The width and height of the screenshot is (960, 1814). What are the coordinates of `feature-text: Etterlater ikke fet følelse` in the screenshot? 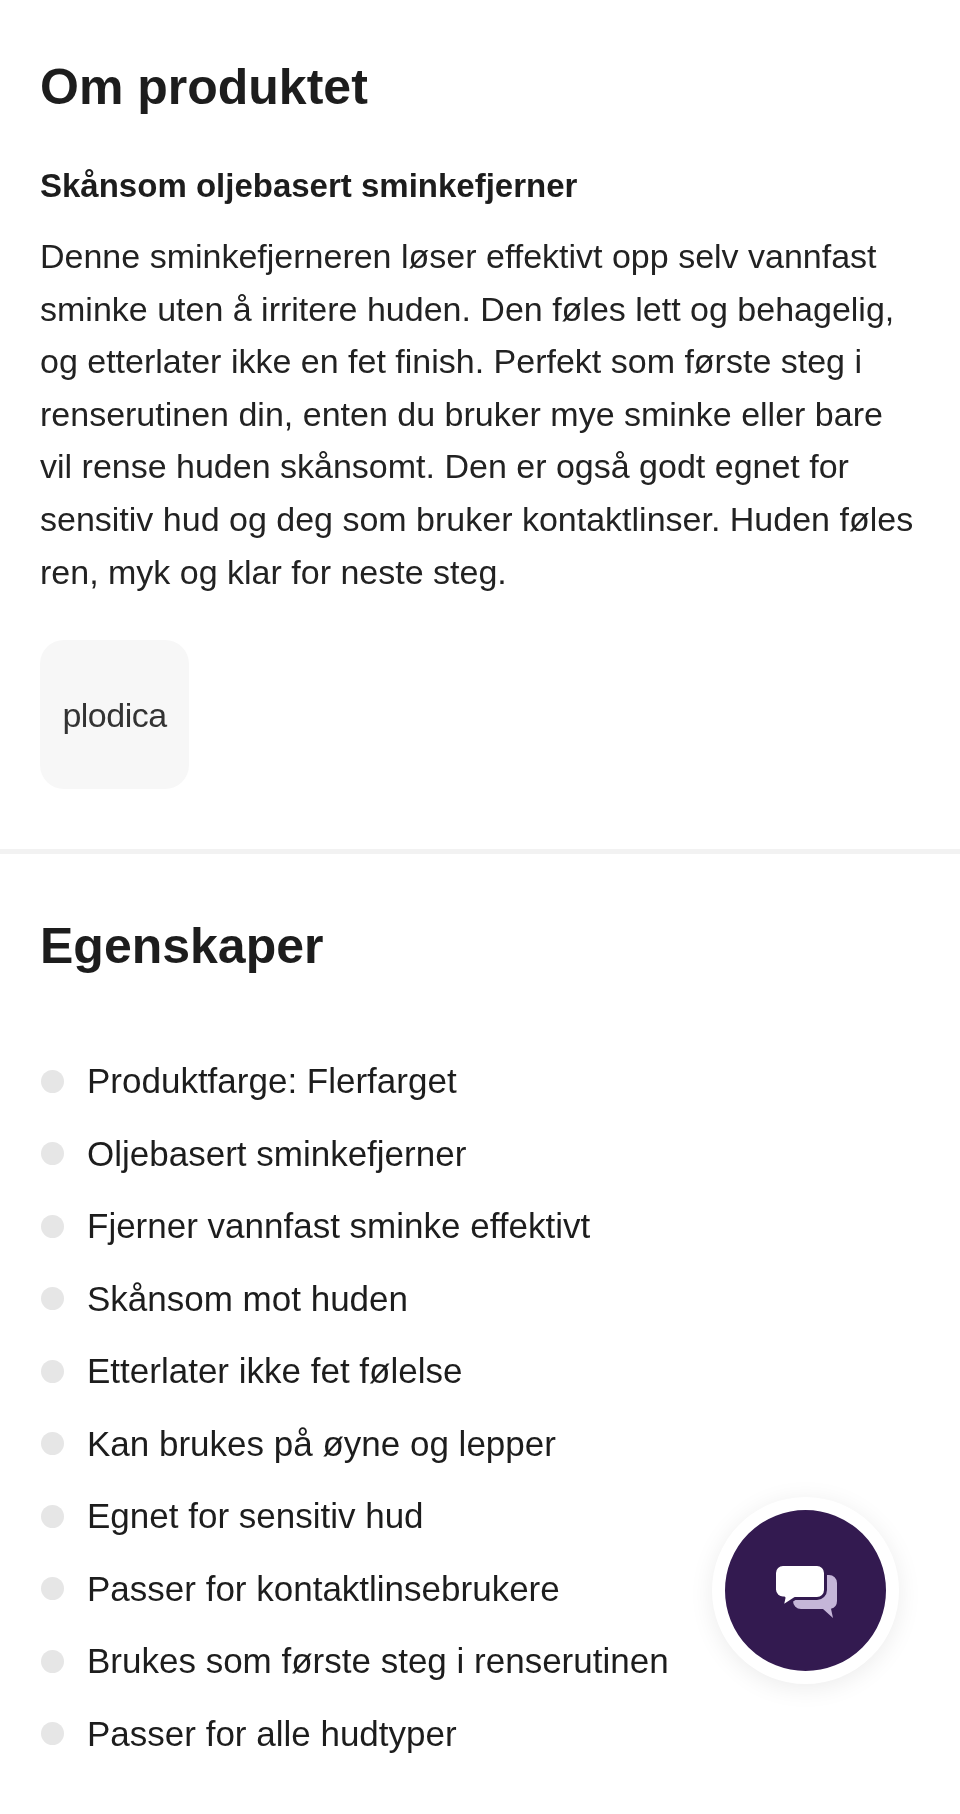 It's located at (275, 1371).